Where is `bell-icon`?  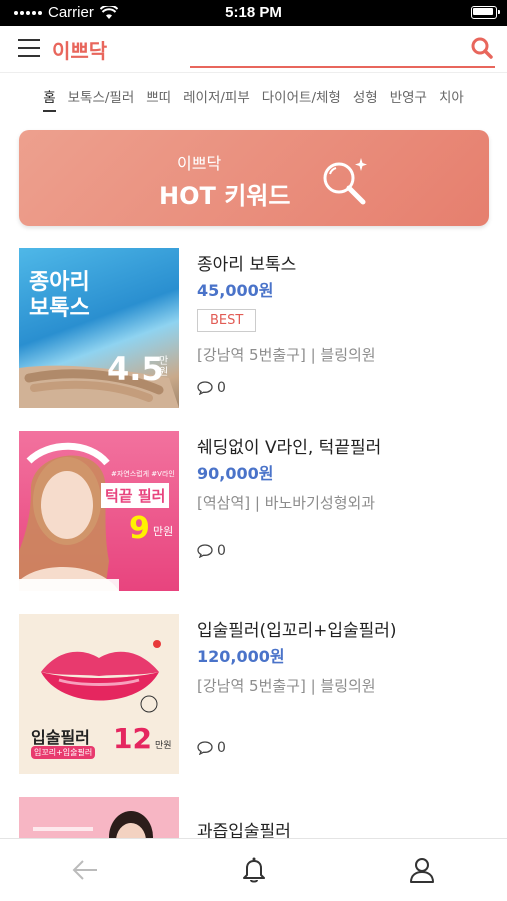
bell-icon is located at coordinates (254, 870).